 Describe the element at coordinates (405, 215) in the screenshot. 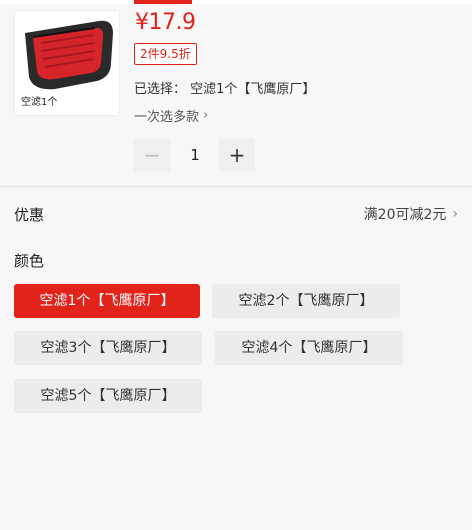

I see `discount-value: 满20可减2元` at that location.